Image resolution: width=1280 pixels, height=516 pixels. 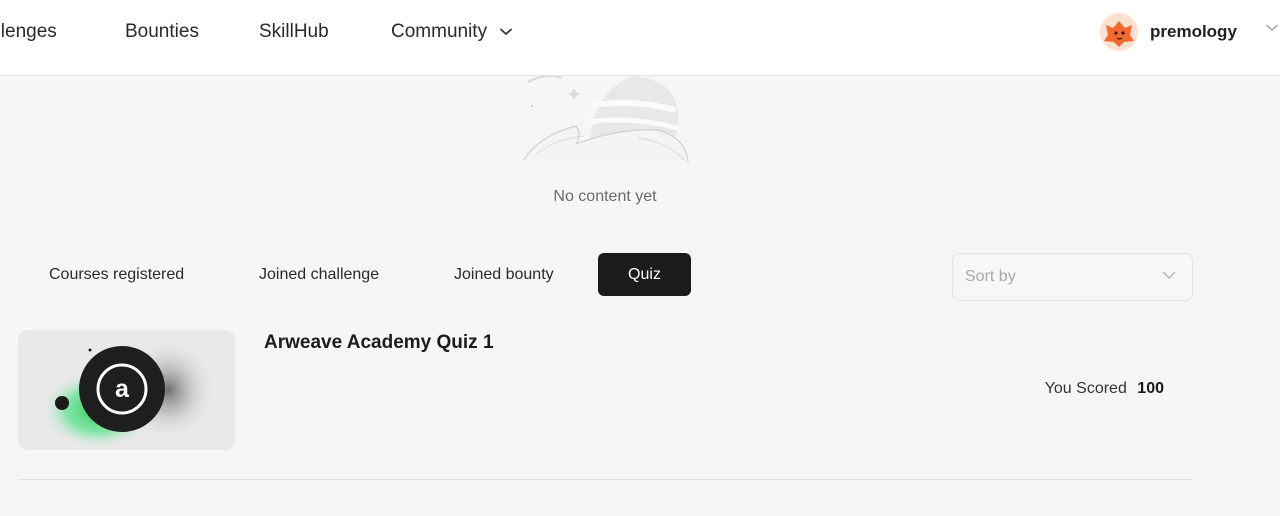 What do you see at coordinates (162, 32) in the screenshot?
I see `nav-bounties: Bounties` at bounding box center [162, 32].